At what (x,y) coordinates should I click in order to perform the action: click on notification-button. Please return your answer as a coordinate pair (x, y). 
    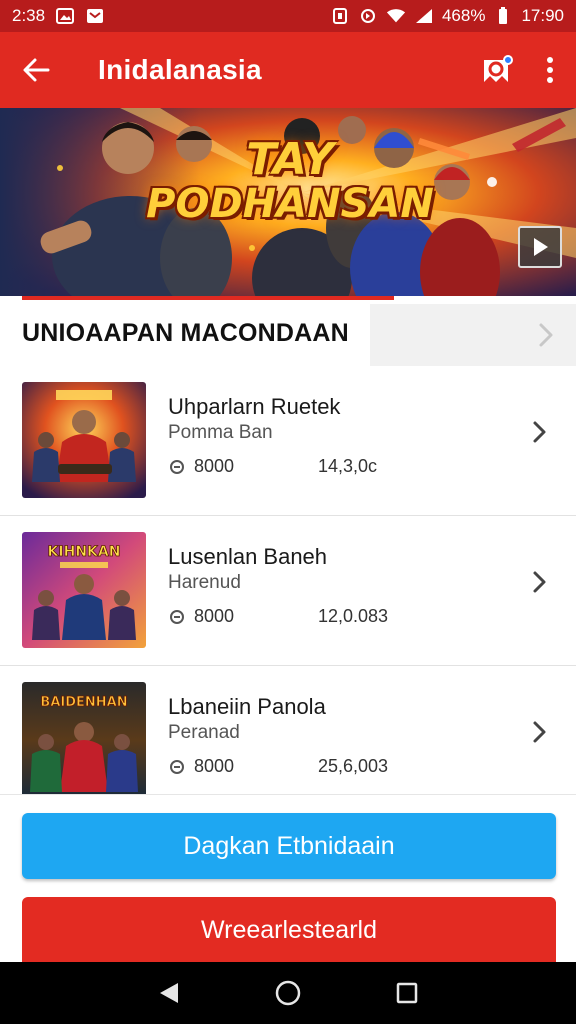
    Looking at the image, I should click on (496, 70).